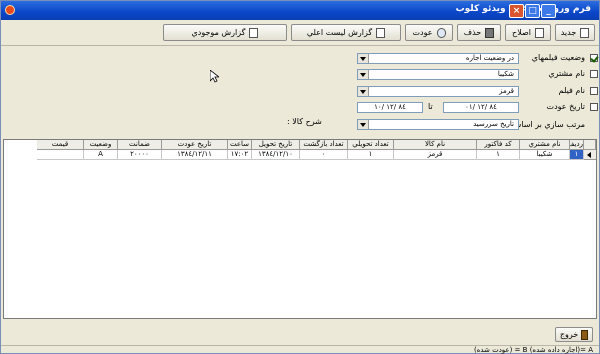 The height and width of the screenshot is (354, 600). I want to click on sort-by-select: تاريخ سررسيد, so click(438, 124).